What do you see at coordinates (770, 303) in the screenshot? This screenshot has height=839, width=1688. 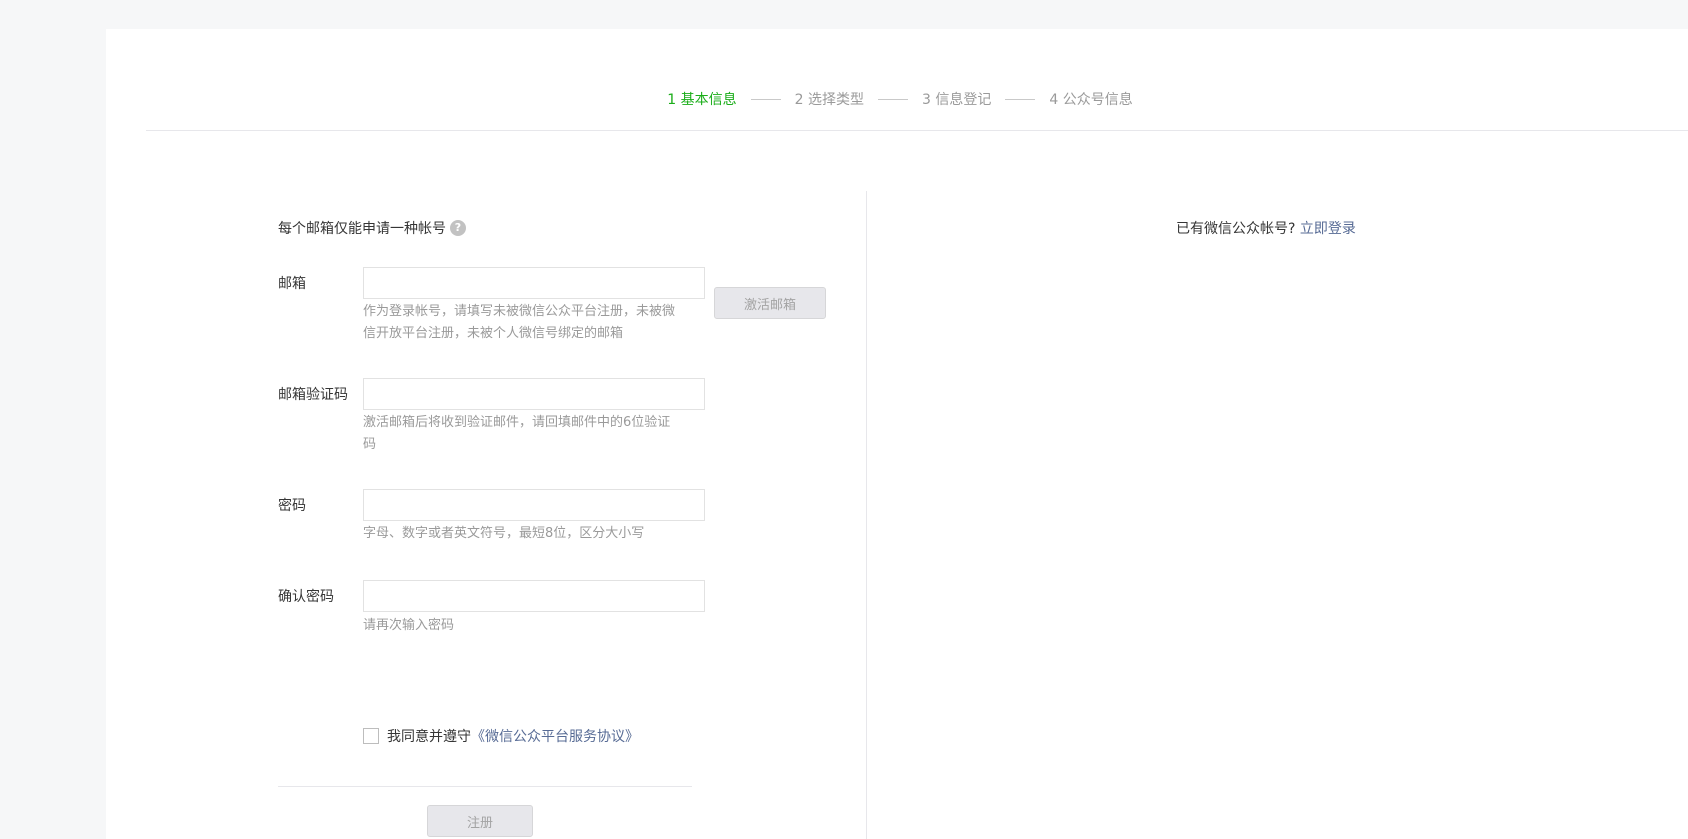 I see `activate-email-button: 激活邮箱` at bounding box center [770, 303].